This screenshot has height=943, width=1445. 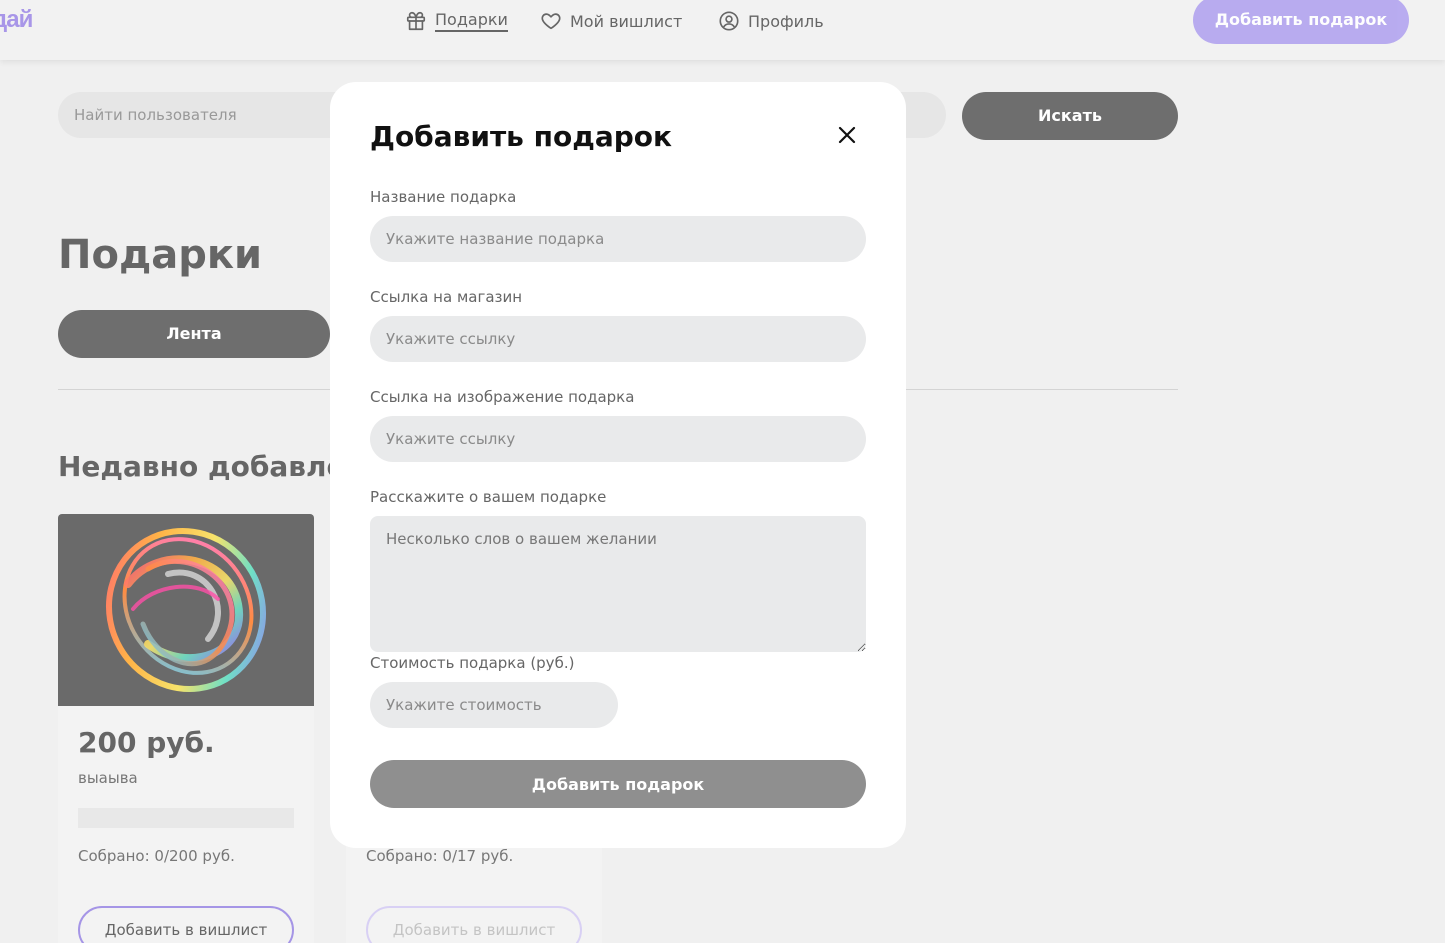 I want to click on shop-link-input, so click(x=618, y=339).